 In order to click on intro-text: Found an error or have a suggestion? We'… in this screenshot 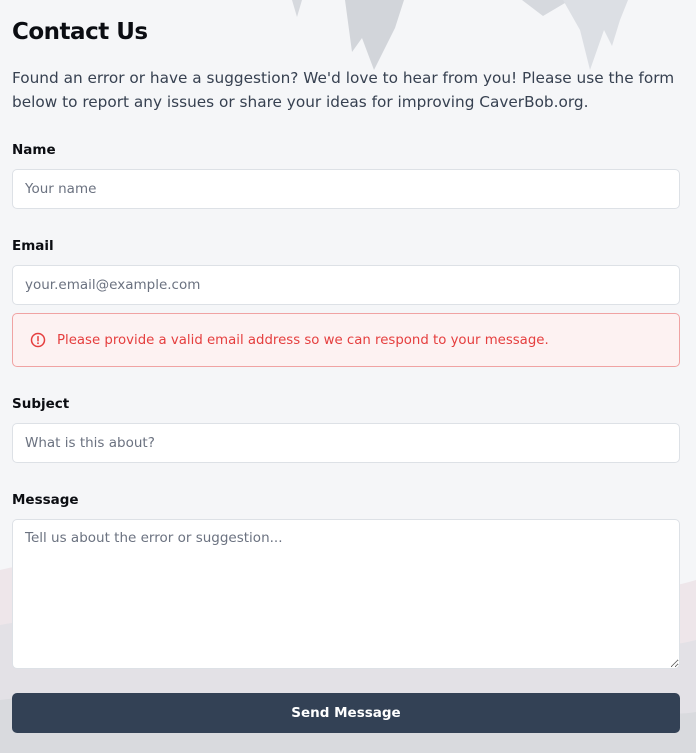, I will do `click(343, 90)`.